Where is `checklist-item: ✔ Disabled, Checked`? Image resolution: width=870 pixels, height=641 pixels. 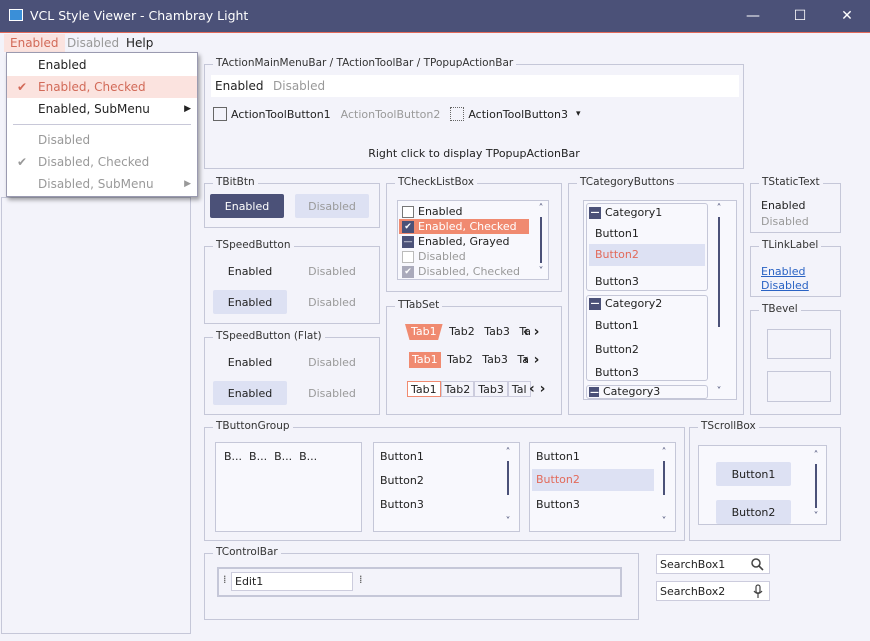 checklist-item: ✔ Disabled, Checked is located at coordinates (464, 271).